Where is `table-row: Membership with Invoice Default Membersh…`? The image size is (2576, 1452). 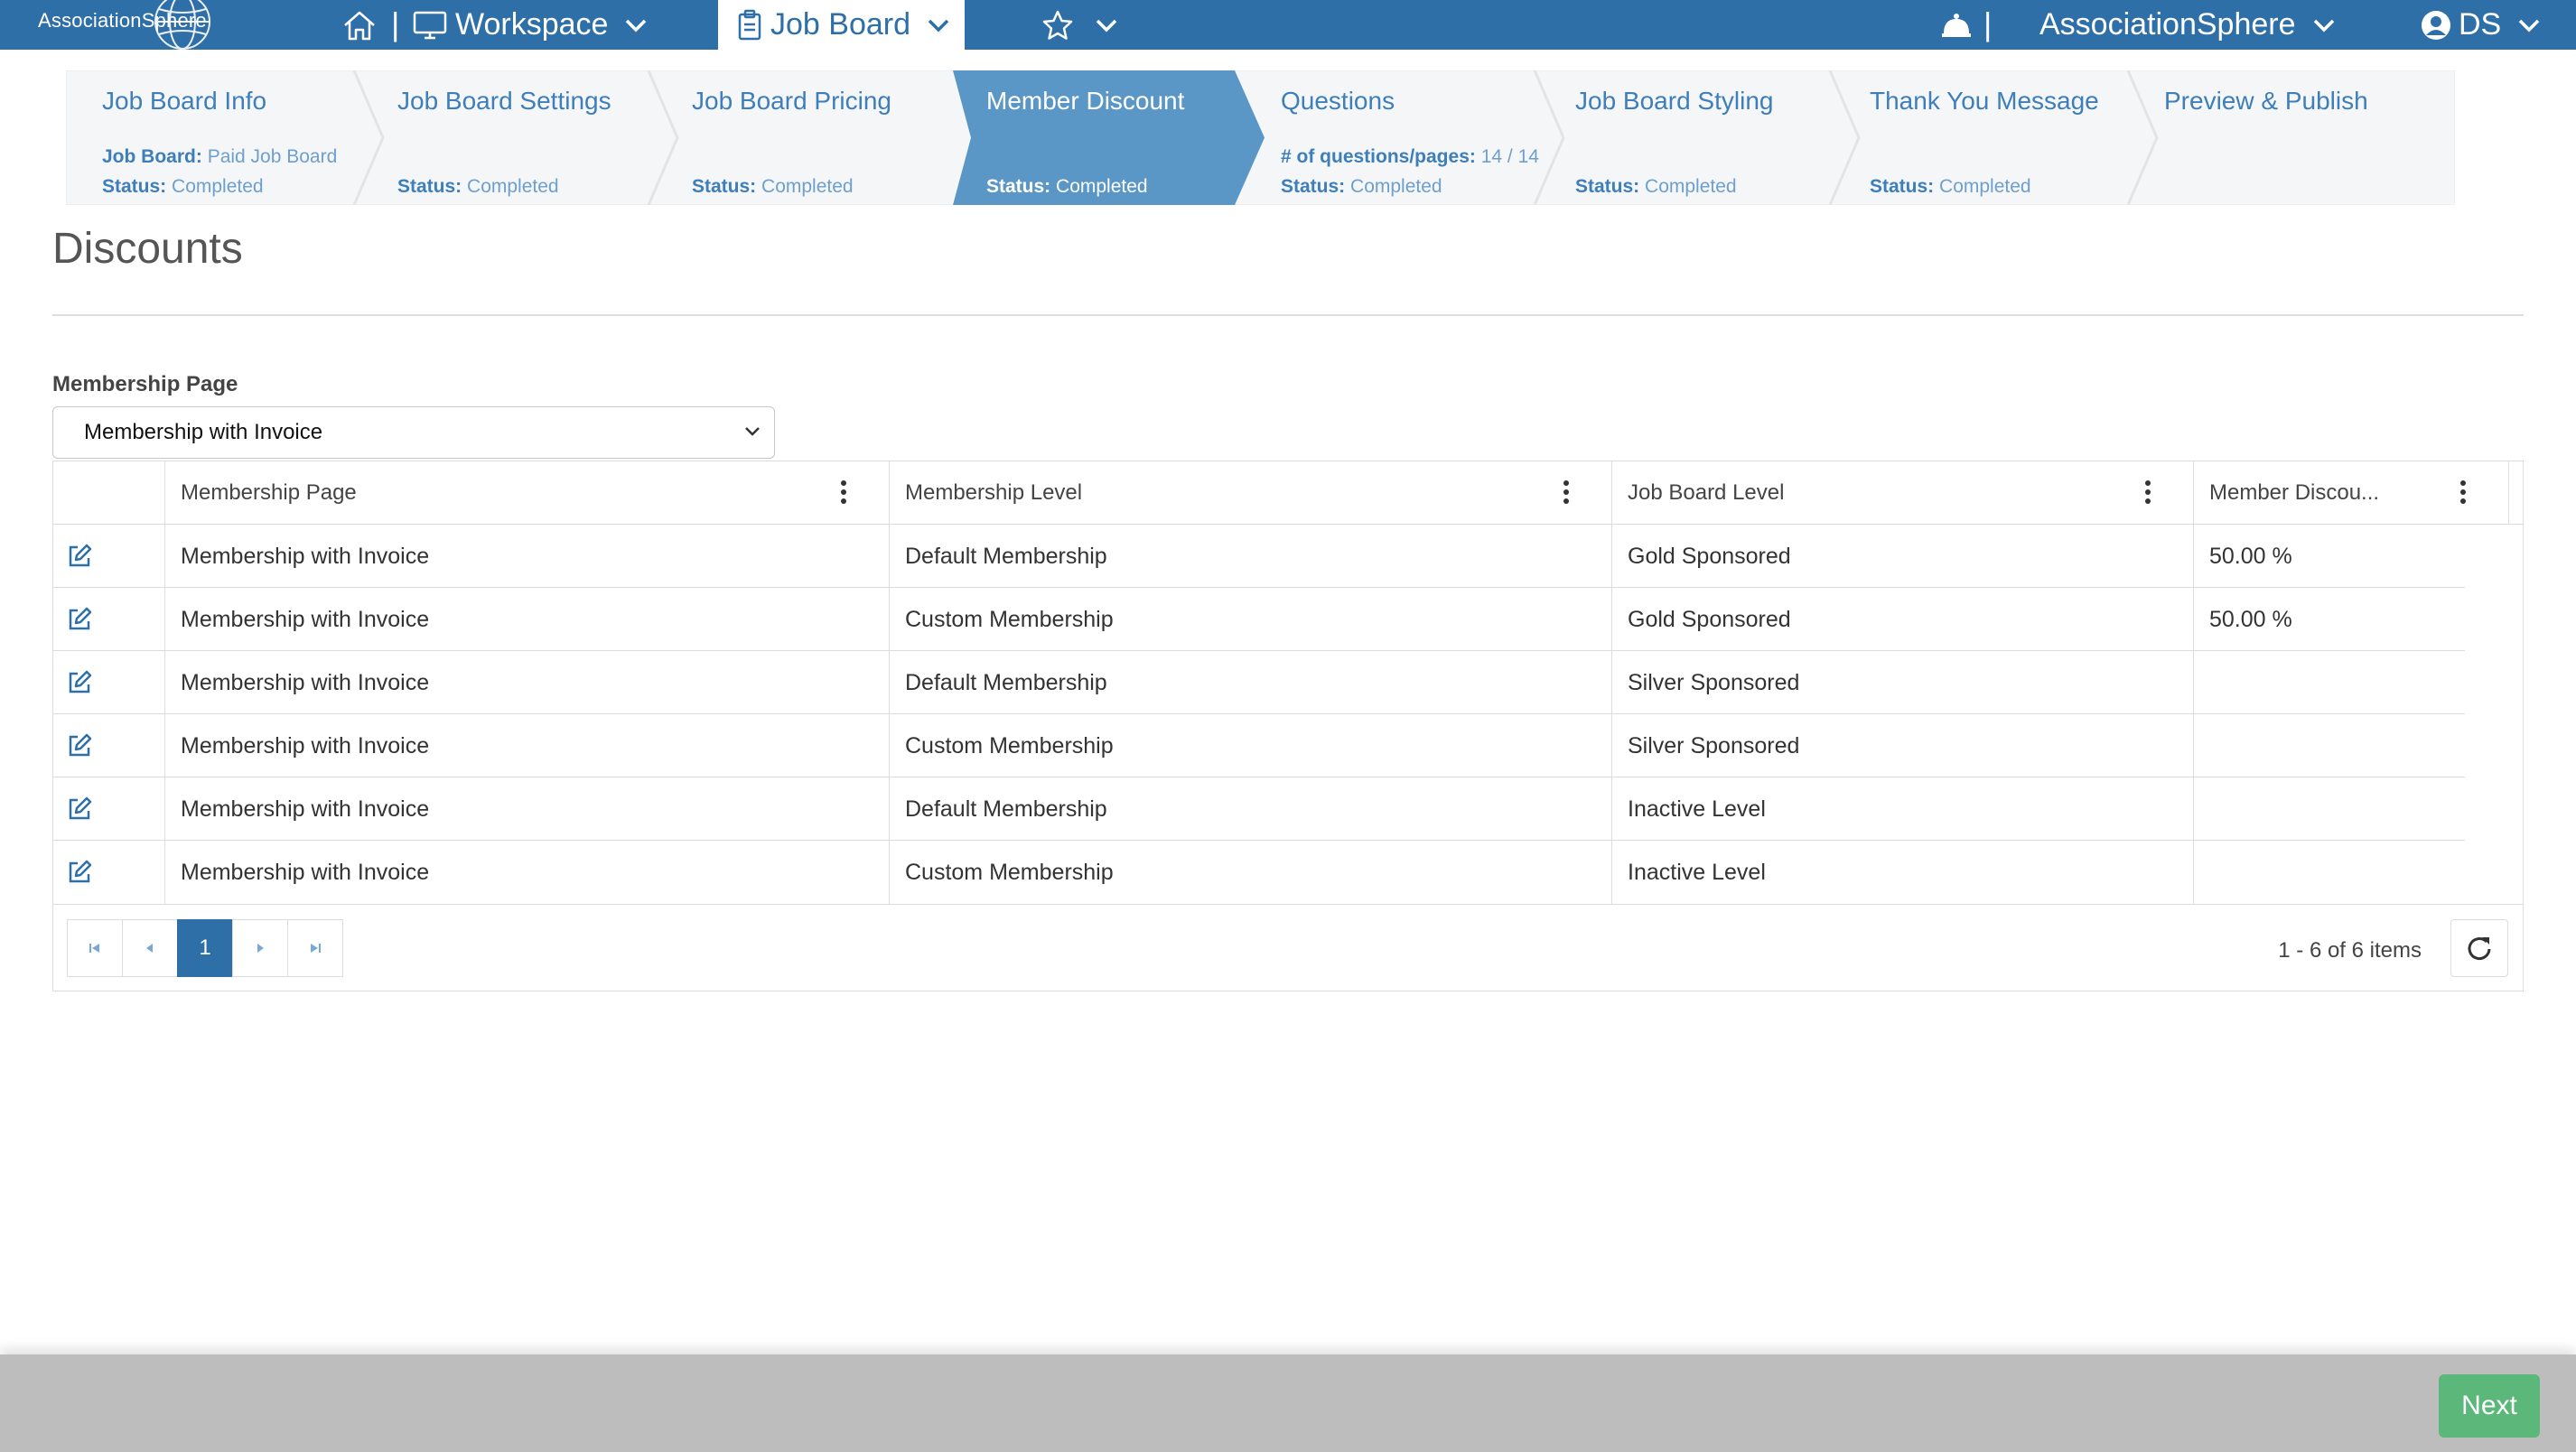
table-row: Membership with Invoice Default Membersh… is located at coordinates (1259, 809).